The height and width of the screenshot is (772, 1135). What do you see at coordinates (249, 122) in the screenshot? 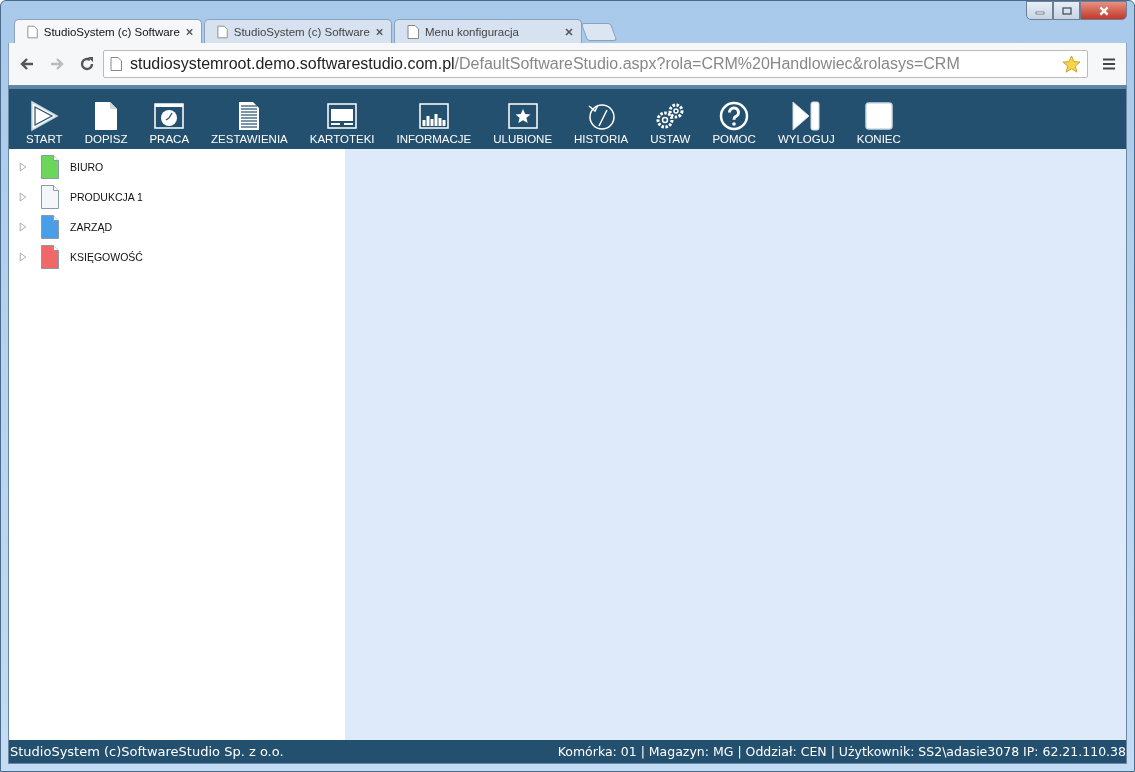
I see `toolbar-button: ZESTAWIENIA` at bounding box center [249, 122].